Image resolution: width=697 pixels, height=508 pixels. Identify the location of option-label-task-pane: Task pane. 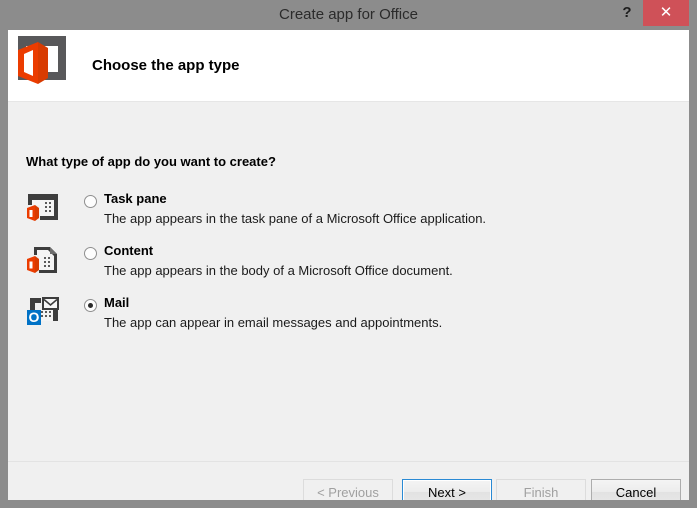
(135, 198).